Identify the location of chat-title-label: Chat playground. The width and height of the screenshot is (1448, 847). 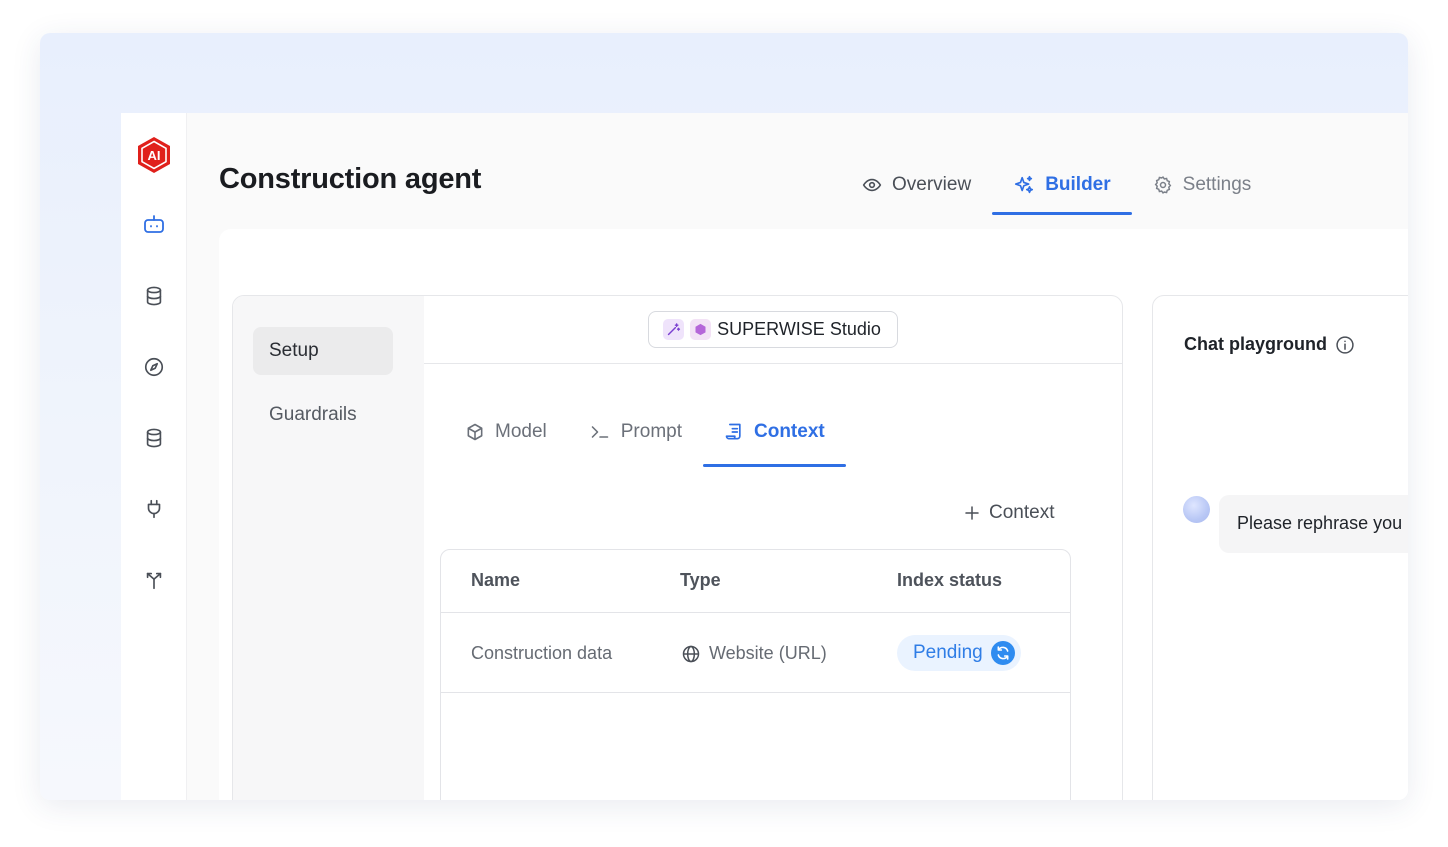
(1255, 344).